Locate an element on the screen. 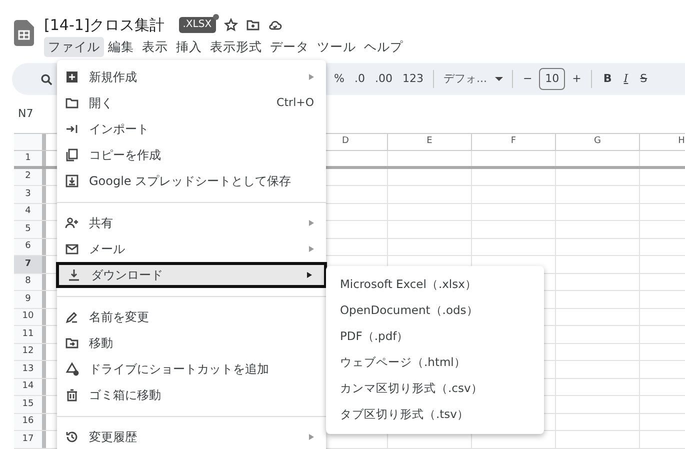 This screenshot has width=685, height=449. search-icon is located at coordinates (46, 79).